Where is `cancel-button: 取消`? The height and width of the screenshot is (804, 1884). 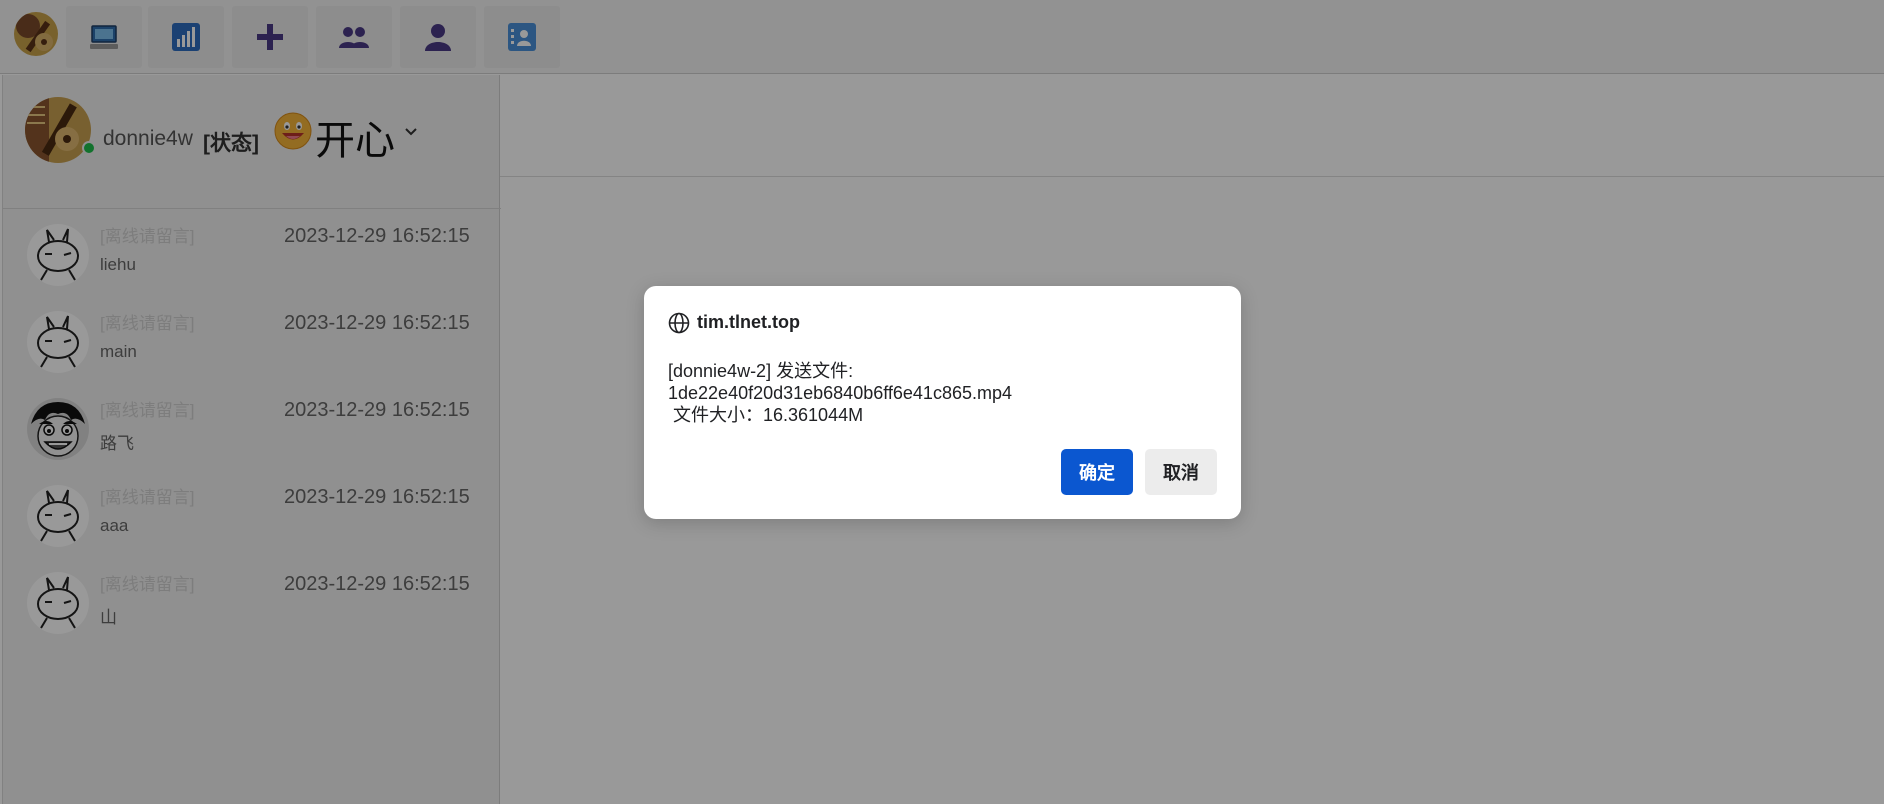
cancel-button: 取消 is located at coordinates (1181, 472).